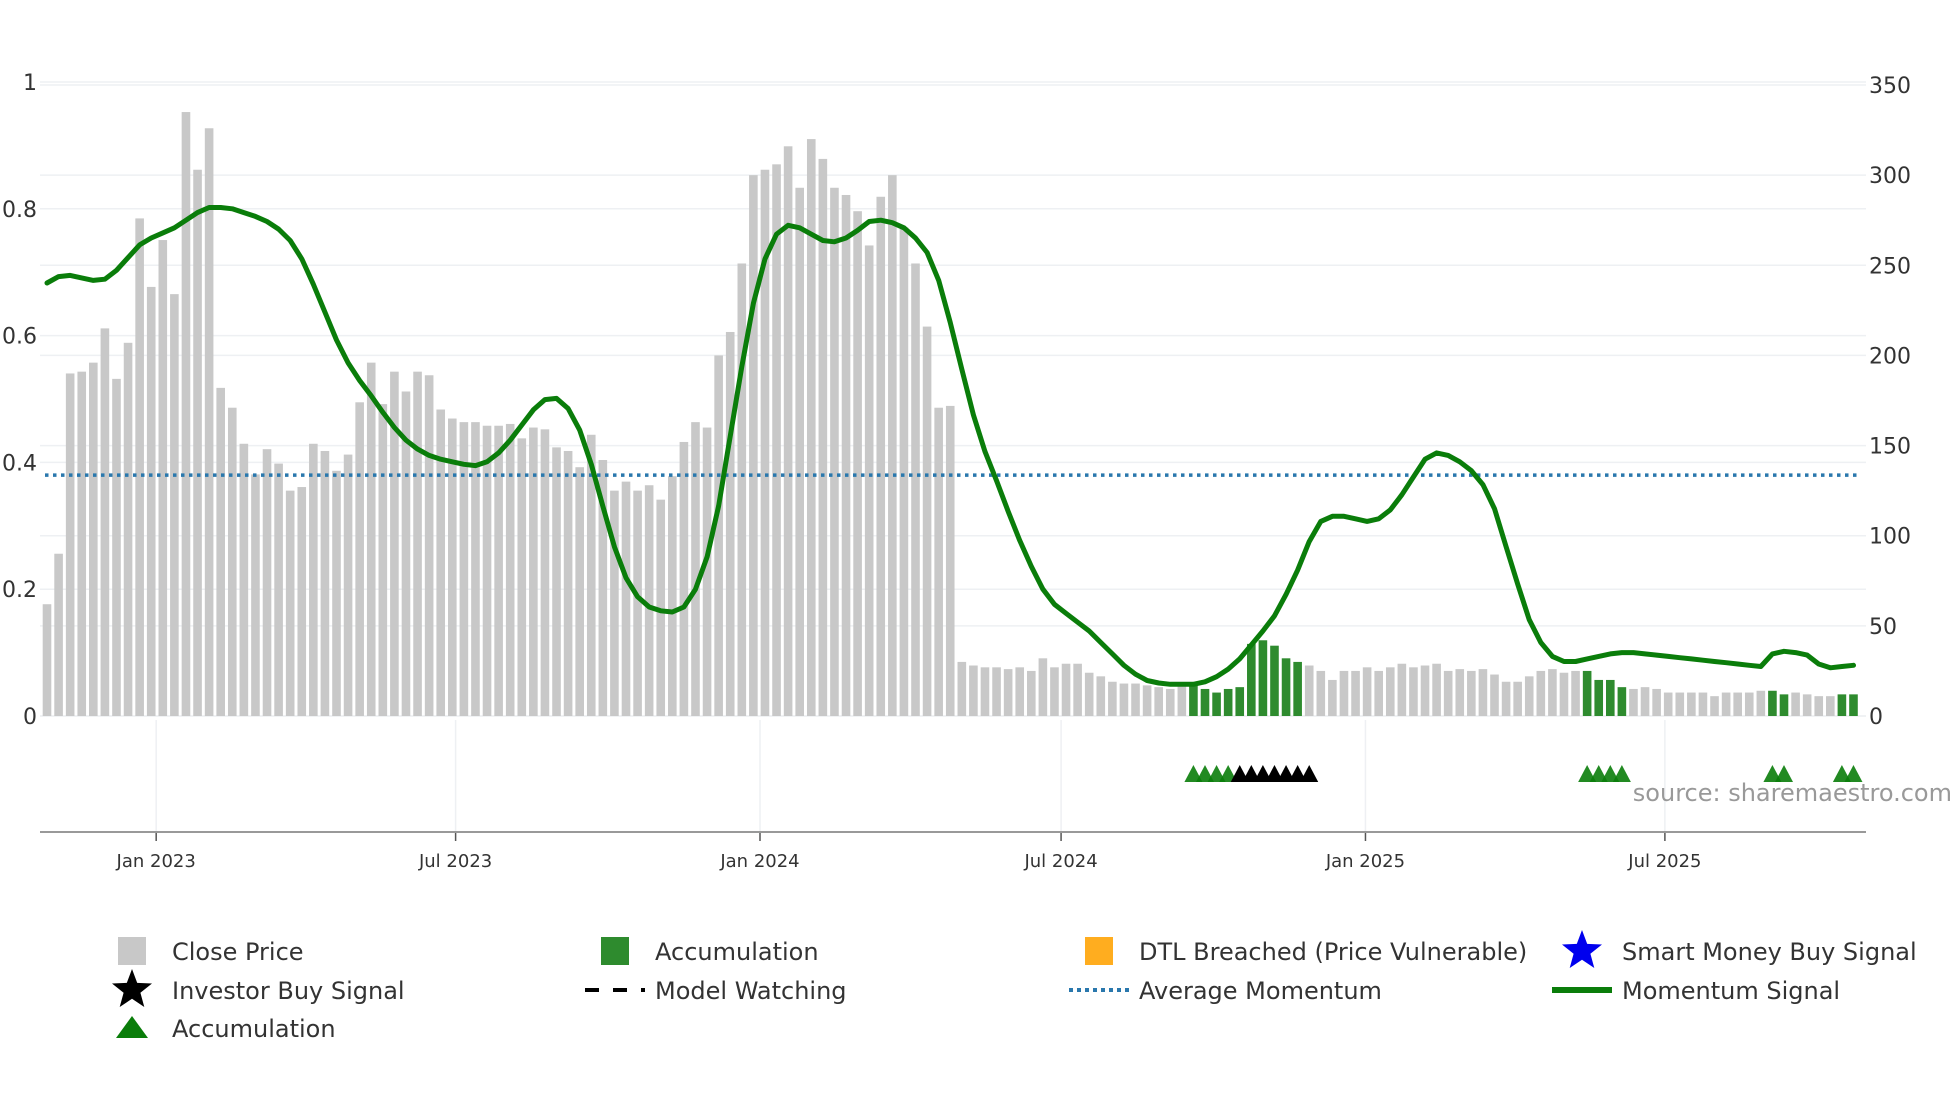 The width and height of the screenshot is (1960, 1102). Describe the element at coordinates (238, 952) in the screenshot. I see `legend-label: Close Price` at that location.